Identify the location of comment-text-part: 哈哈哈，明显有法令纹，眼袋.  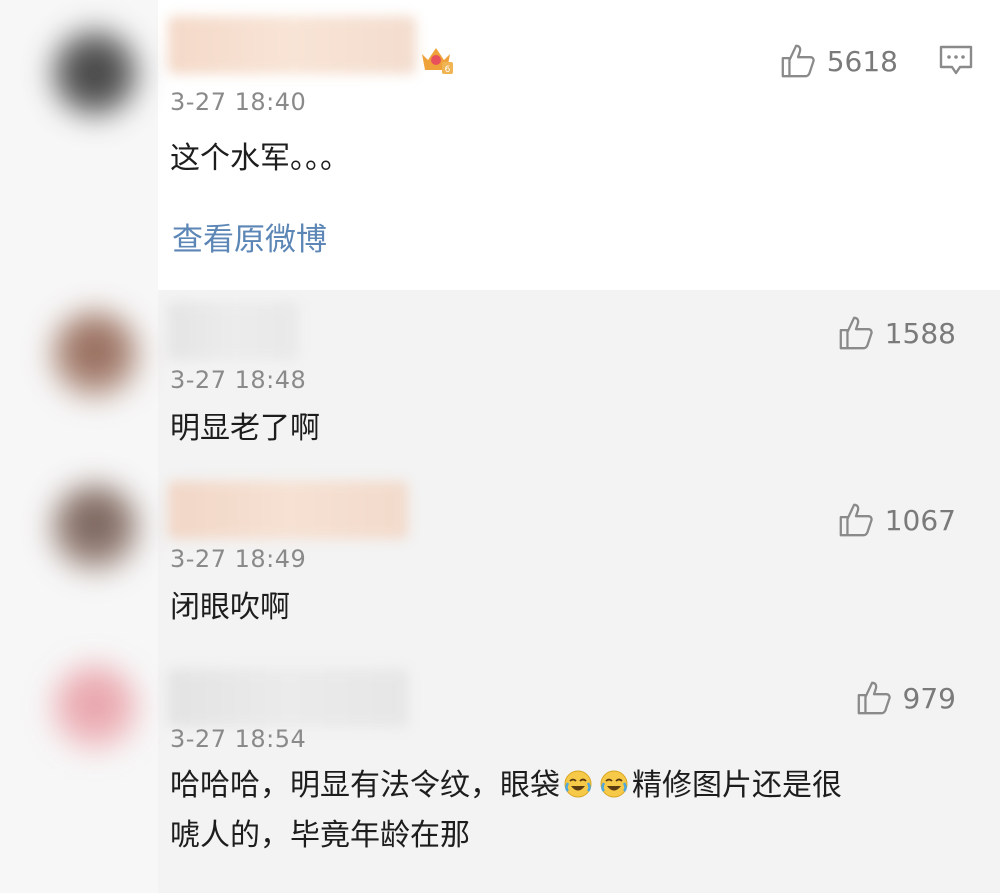
(365, 785).